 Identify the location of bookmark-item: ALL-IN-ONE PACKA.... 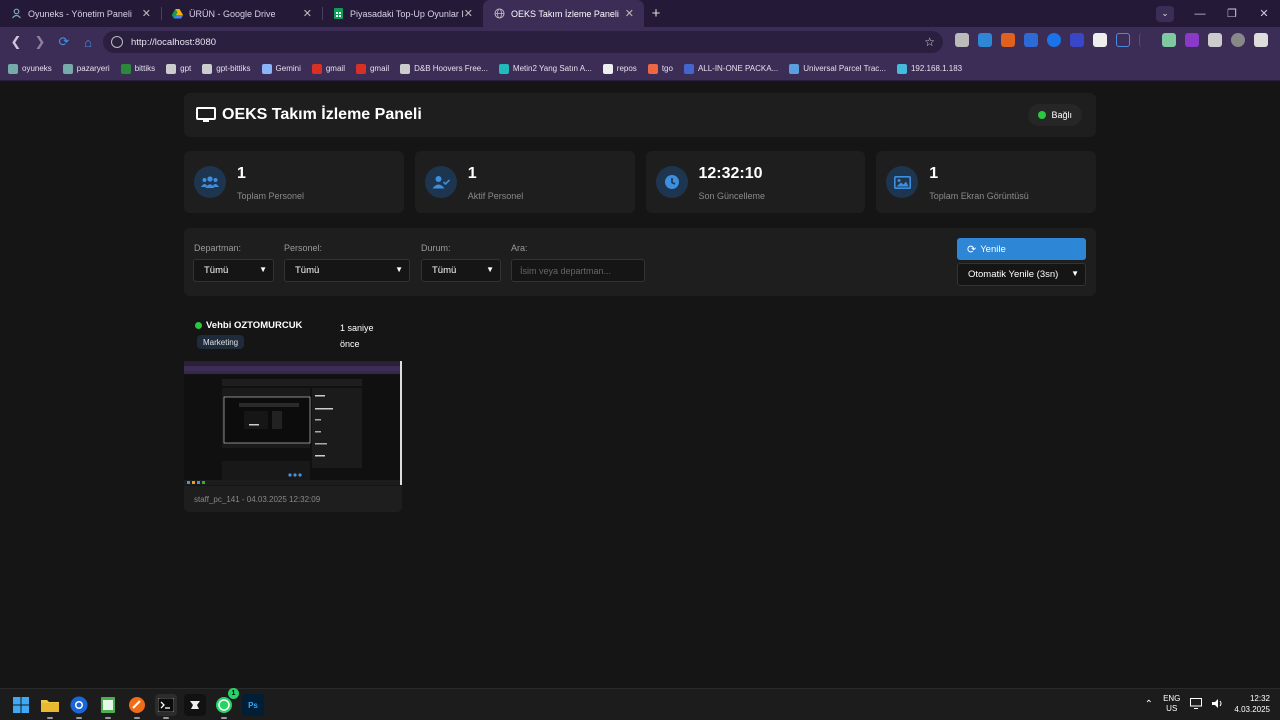
(730, 68).